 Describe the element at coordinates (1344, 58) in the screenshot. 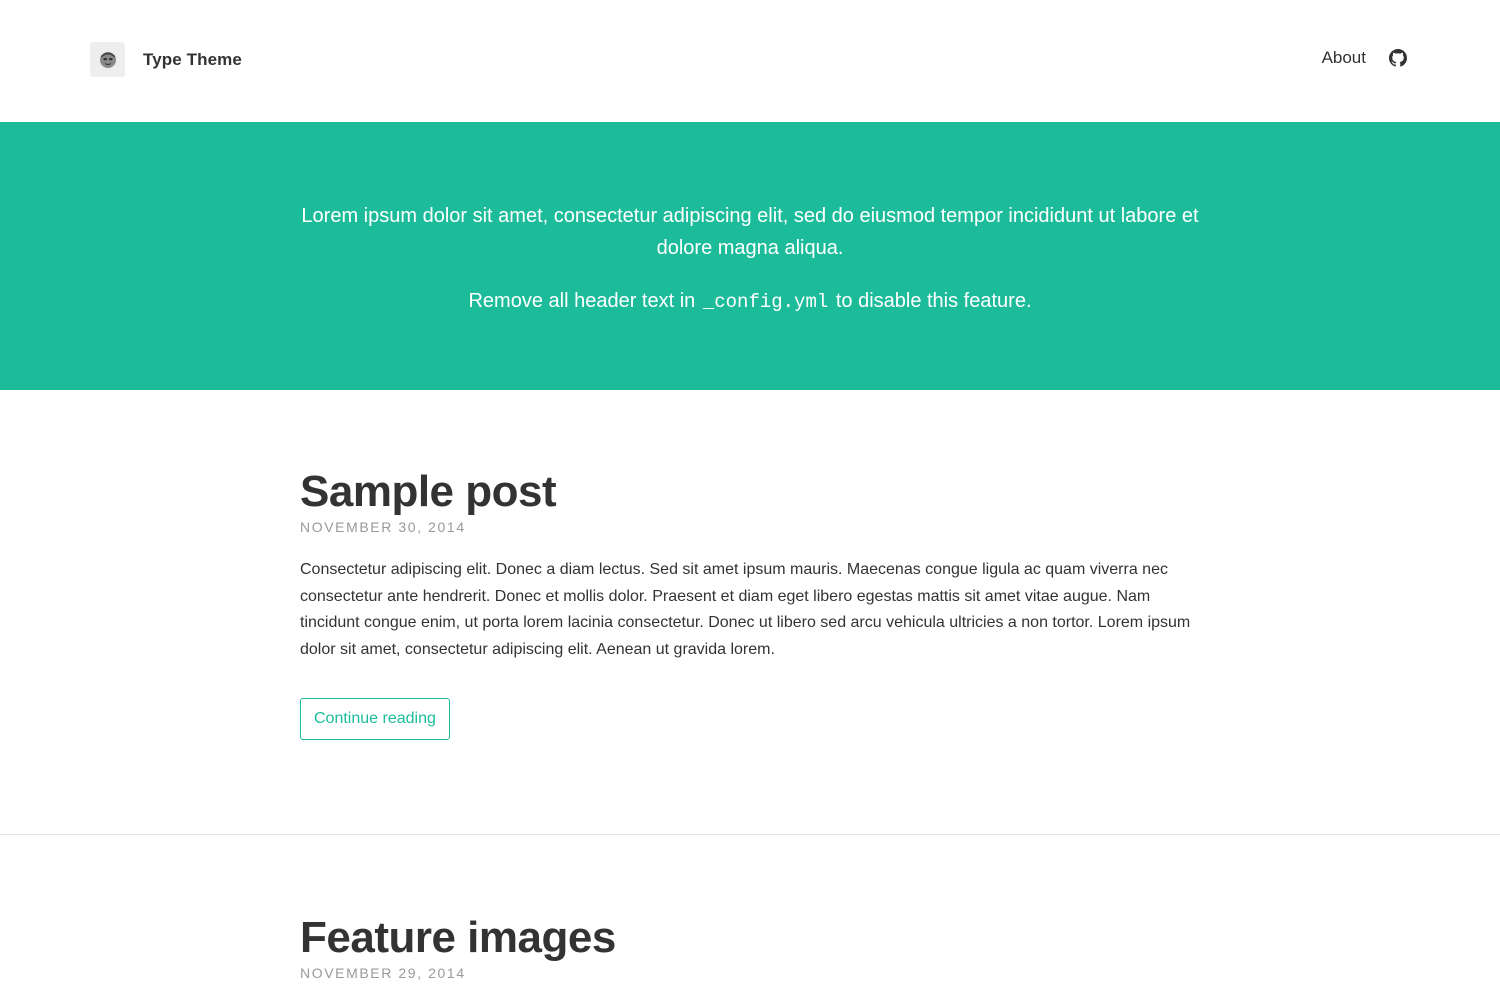

I see `nav-about-link: About` at that location.